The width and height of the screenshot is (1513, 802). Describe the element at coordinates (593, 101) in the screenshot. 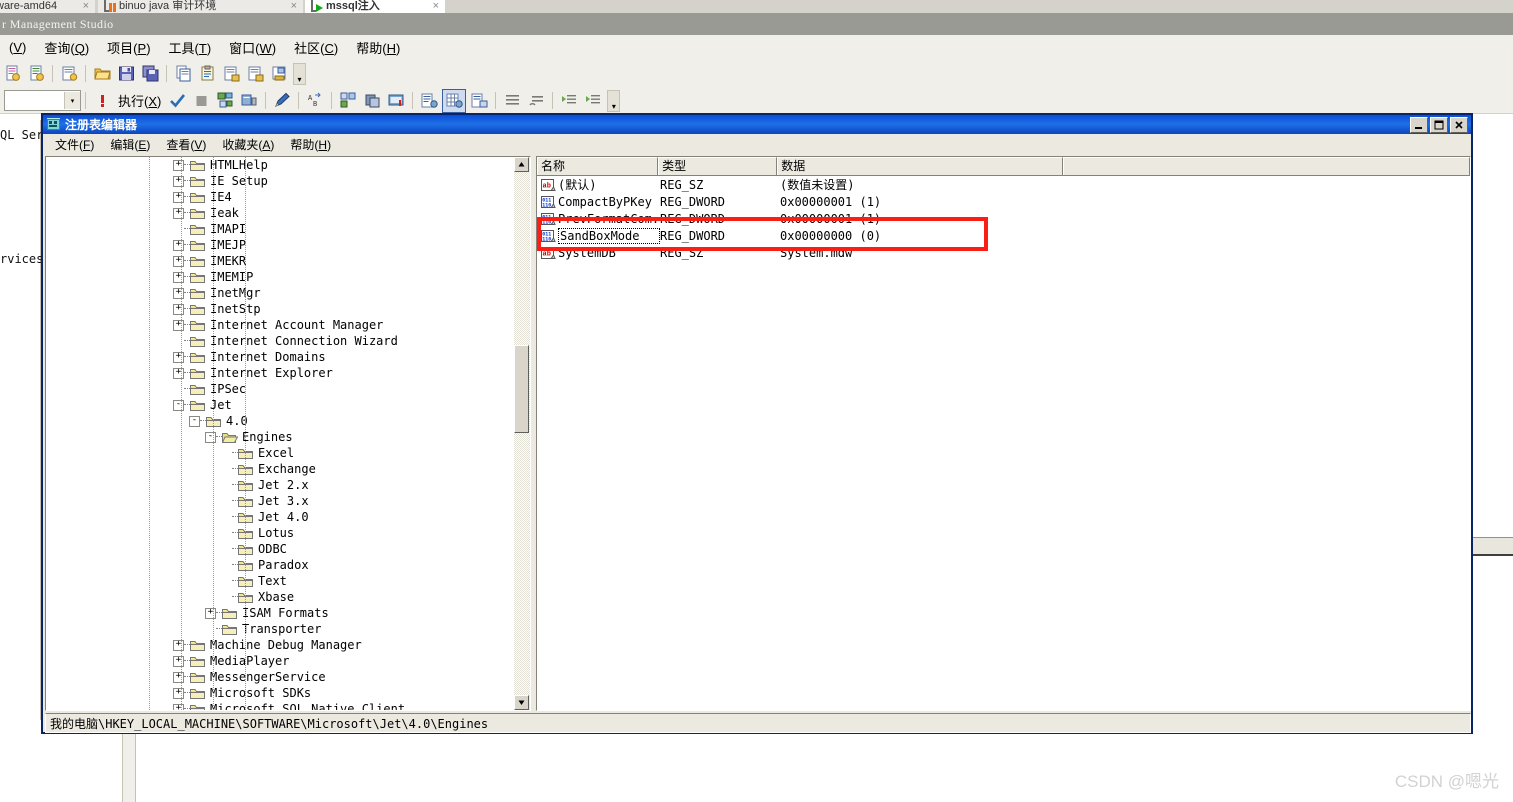

I see `outdent-icon` at that location.